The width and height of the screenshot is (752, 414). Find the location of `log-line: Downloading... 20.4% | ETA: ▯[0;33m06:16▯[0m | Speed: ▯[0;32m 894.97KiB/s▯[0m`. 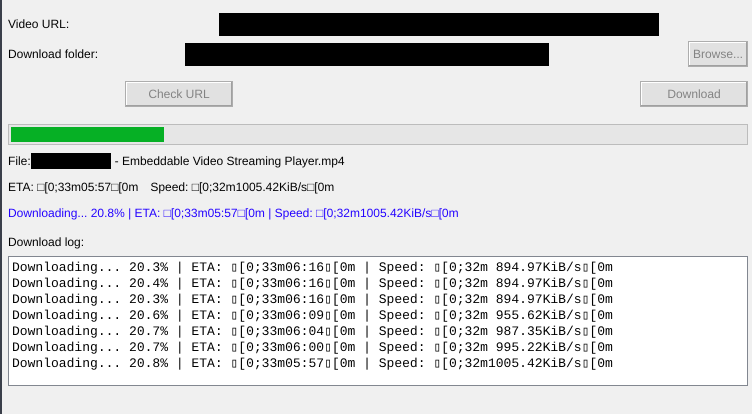

log-line: Downloading... 20.4% | ETA: ▯[0;33m06:16▯[0m | Speed: ▯[0;32m 894.97KiB/s▯[0m is located at coordinates (313, 284).